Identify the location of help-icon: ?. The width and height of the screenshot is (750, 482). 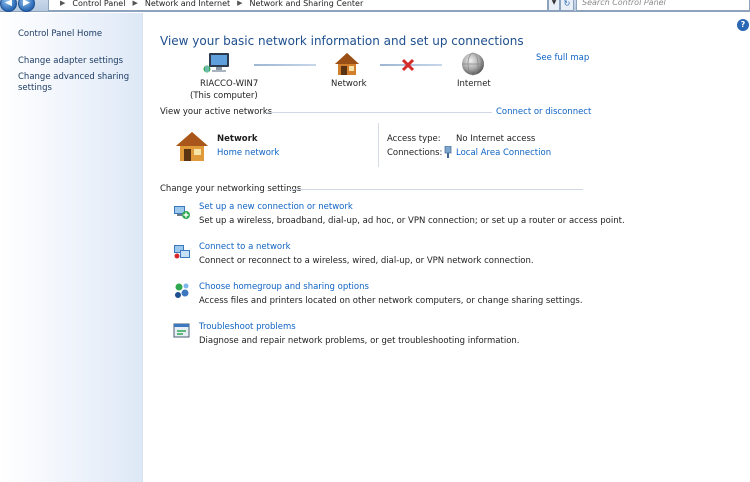
(743, 25).